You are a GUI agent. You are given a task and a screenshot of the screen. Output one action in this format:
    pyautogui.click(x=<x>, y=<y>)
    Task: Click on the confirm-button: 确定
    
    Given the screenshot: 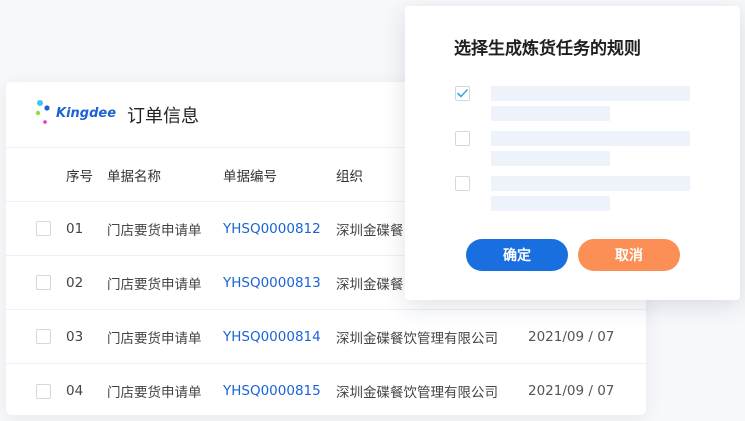 What is the action you would take?
    pyautogui.click(x=517, y=255)
    